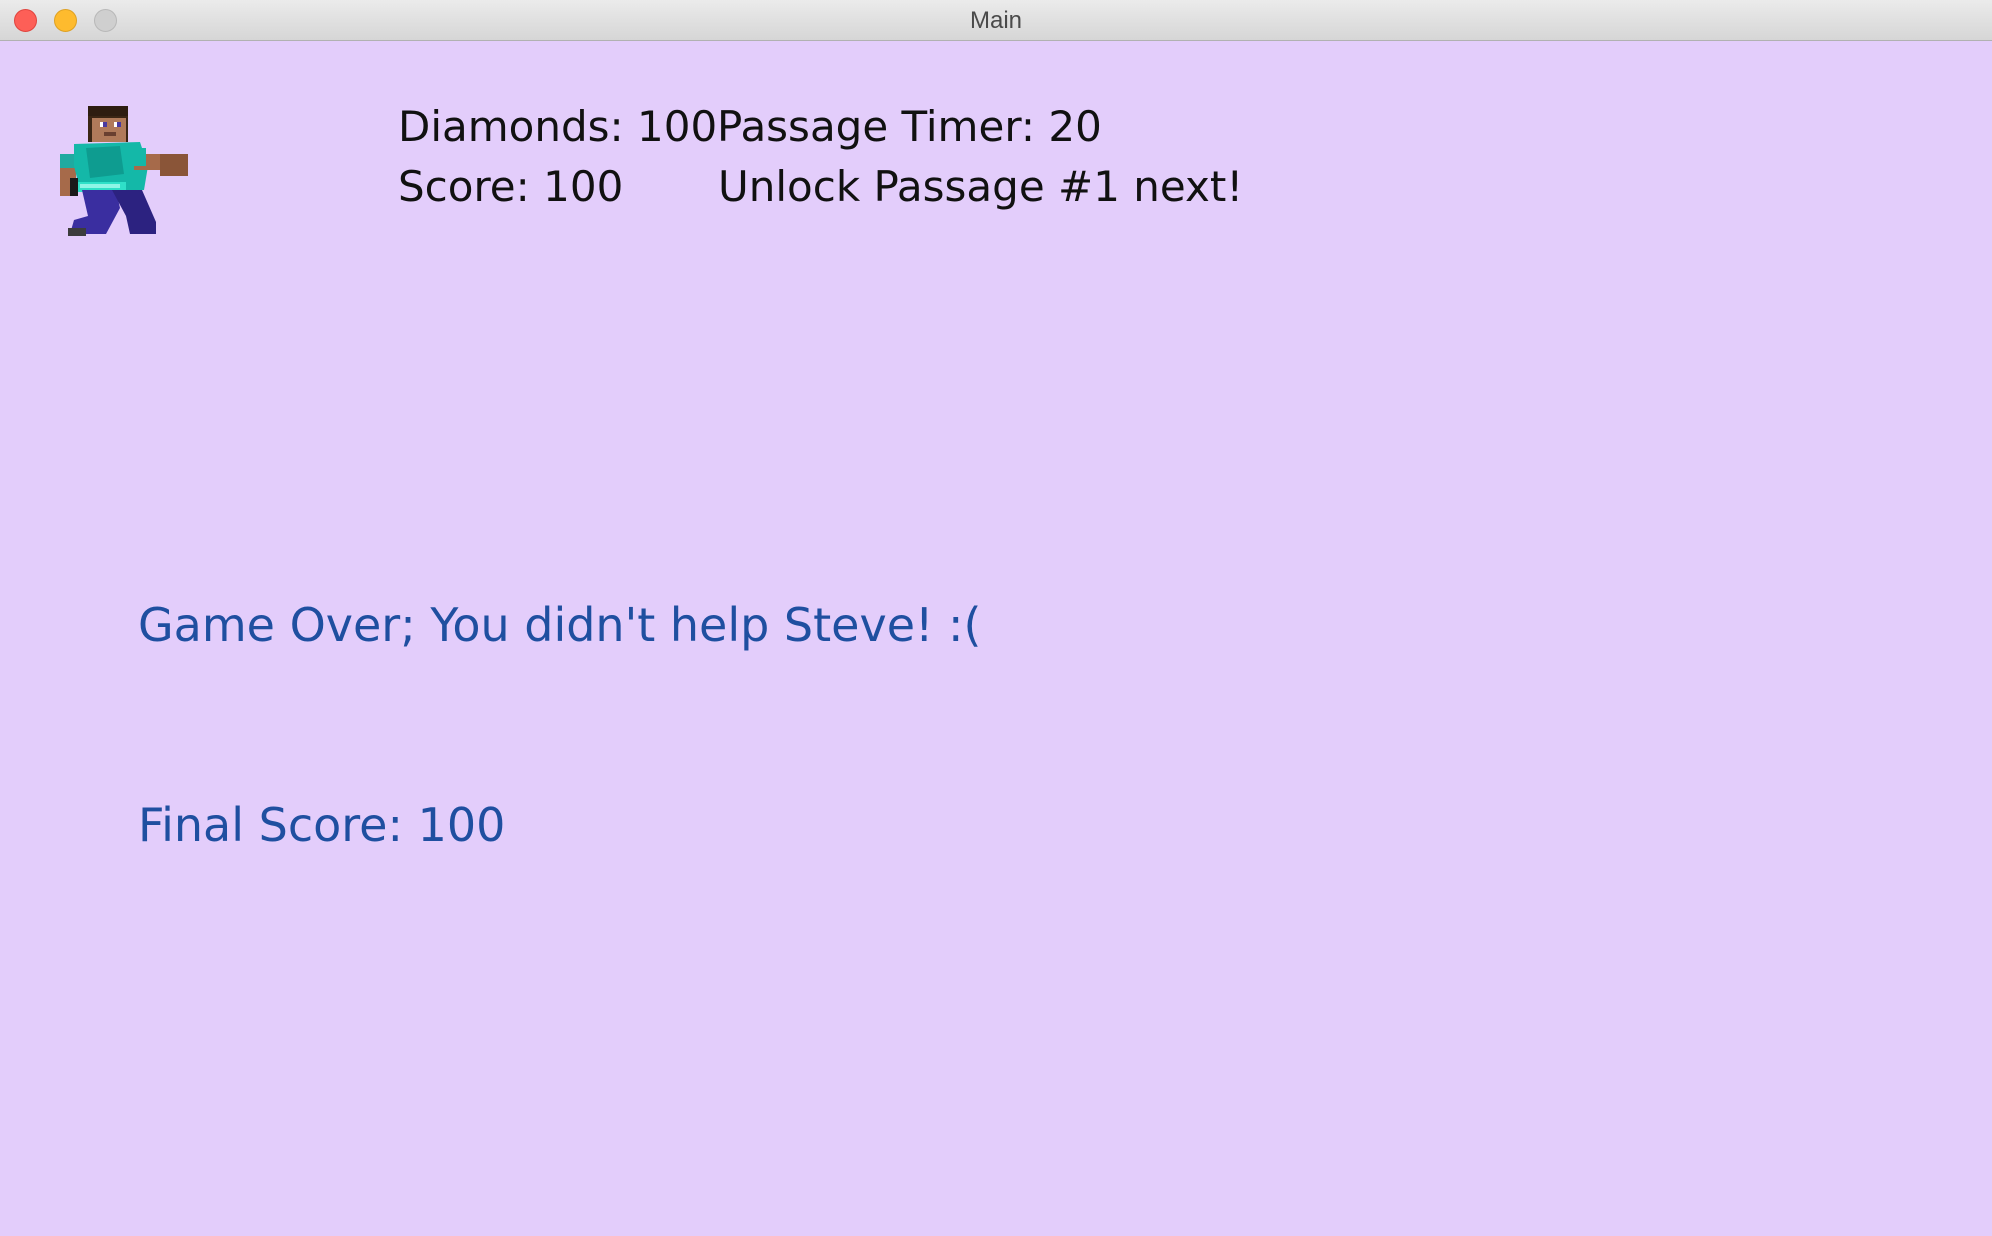 The height and width of the screenshot is (1236, 1992). I want to click on next-goal-label: Unlock Passage #1 next!, so click(981, 186).